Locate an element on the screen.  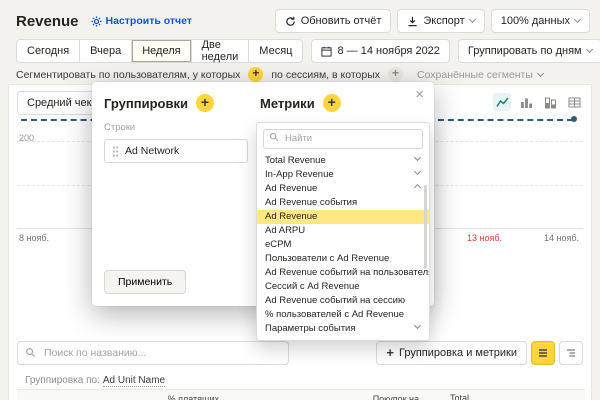
metric-option-ad-arpu: Ad ARPU is located at coordinates (343, 231).